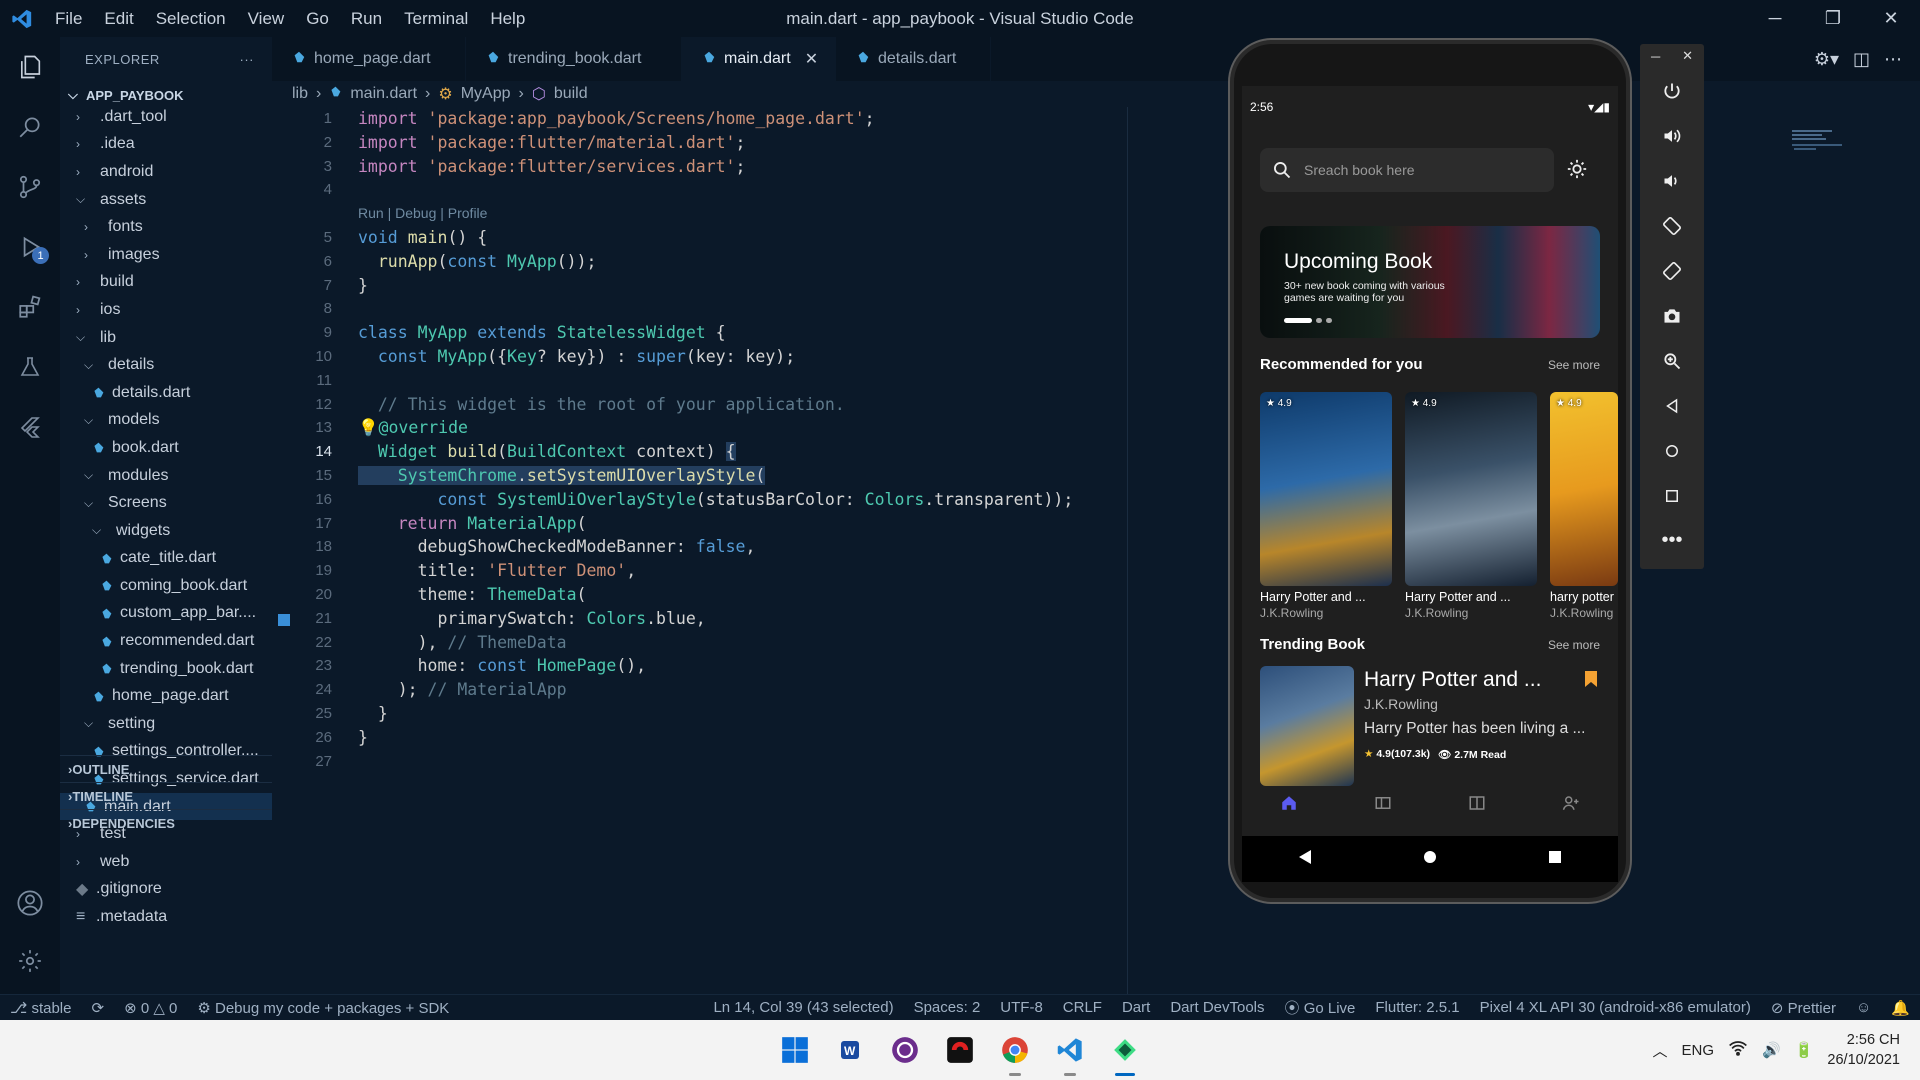 The height and width of the screenshot is (1080, 1920). What do you see at coordinates (166, 917) in the screenshot?
I see `tree-file: ≡ .metadata` at bounding box center [166, 917].